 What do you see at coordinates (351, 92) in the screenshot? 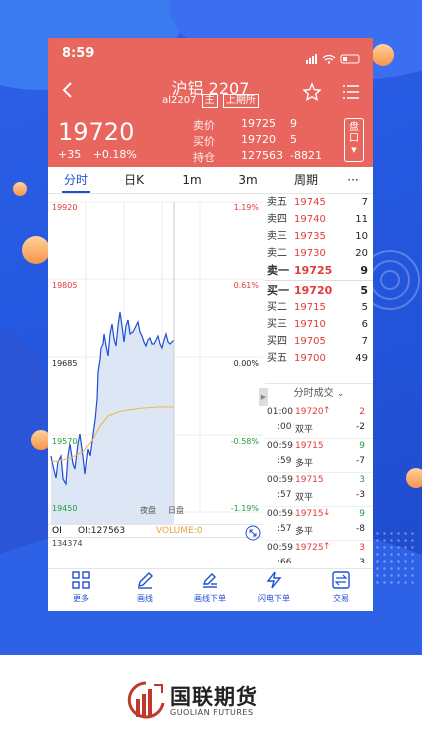
I see `menu-icon` at bounding box center [351, 92].